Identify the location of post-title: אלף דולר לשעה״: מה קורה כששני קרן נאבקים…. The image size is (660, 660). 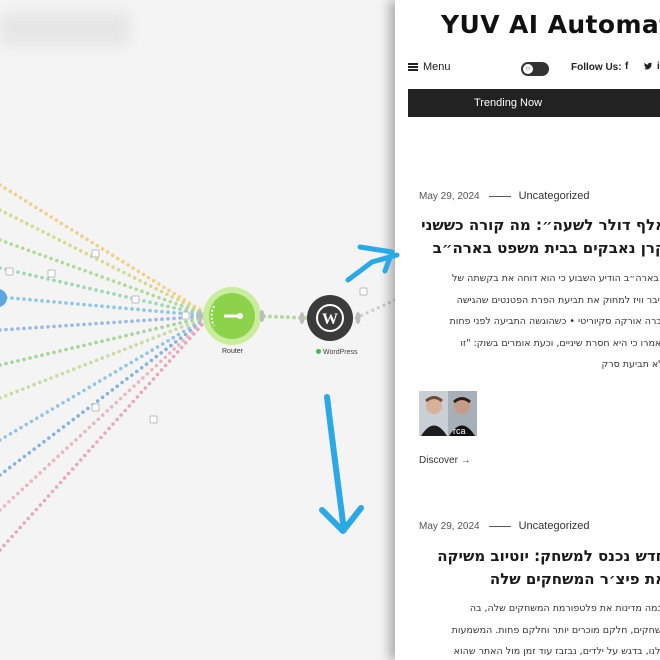
(527, 237).